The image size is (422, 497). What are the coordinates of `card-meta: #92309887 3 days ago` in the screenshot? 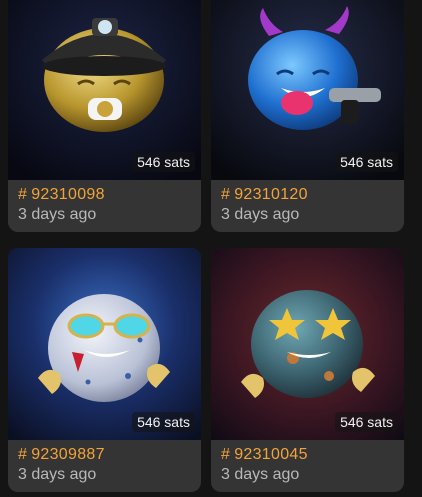 It's located at (104, 462).